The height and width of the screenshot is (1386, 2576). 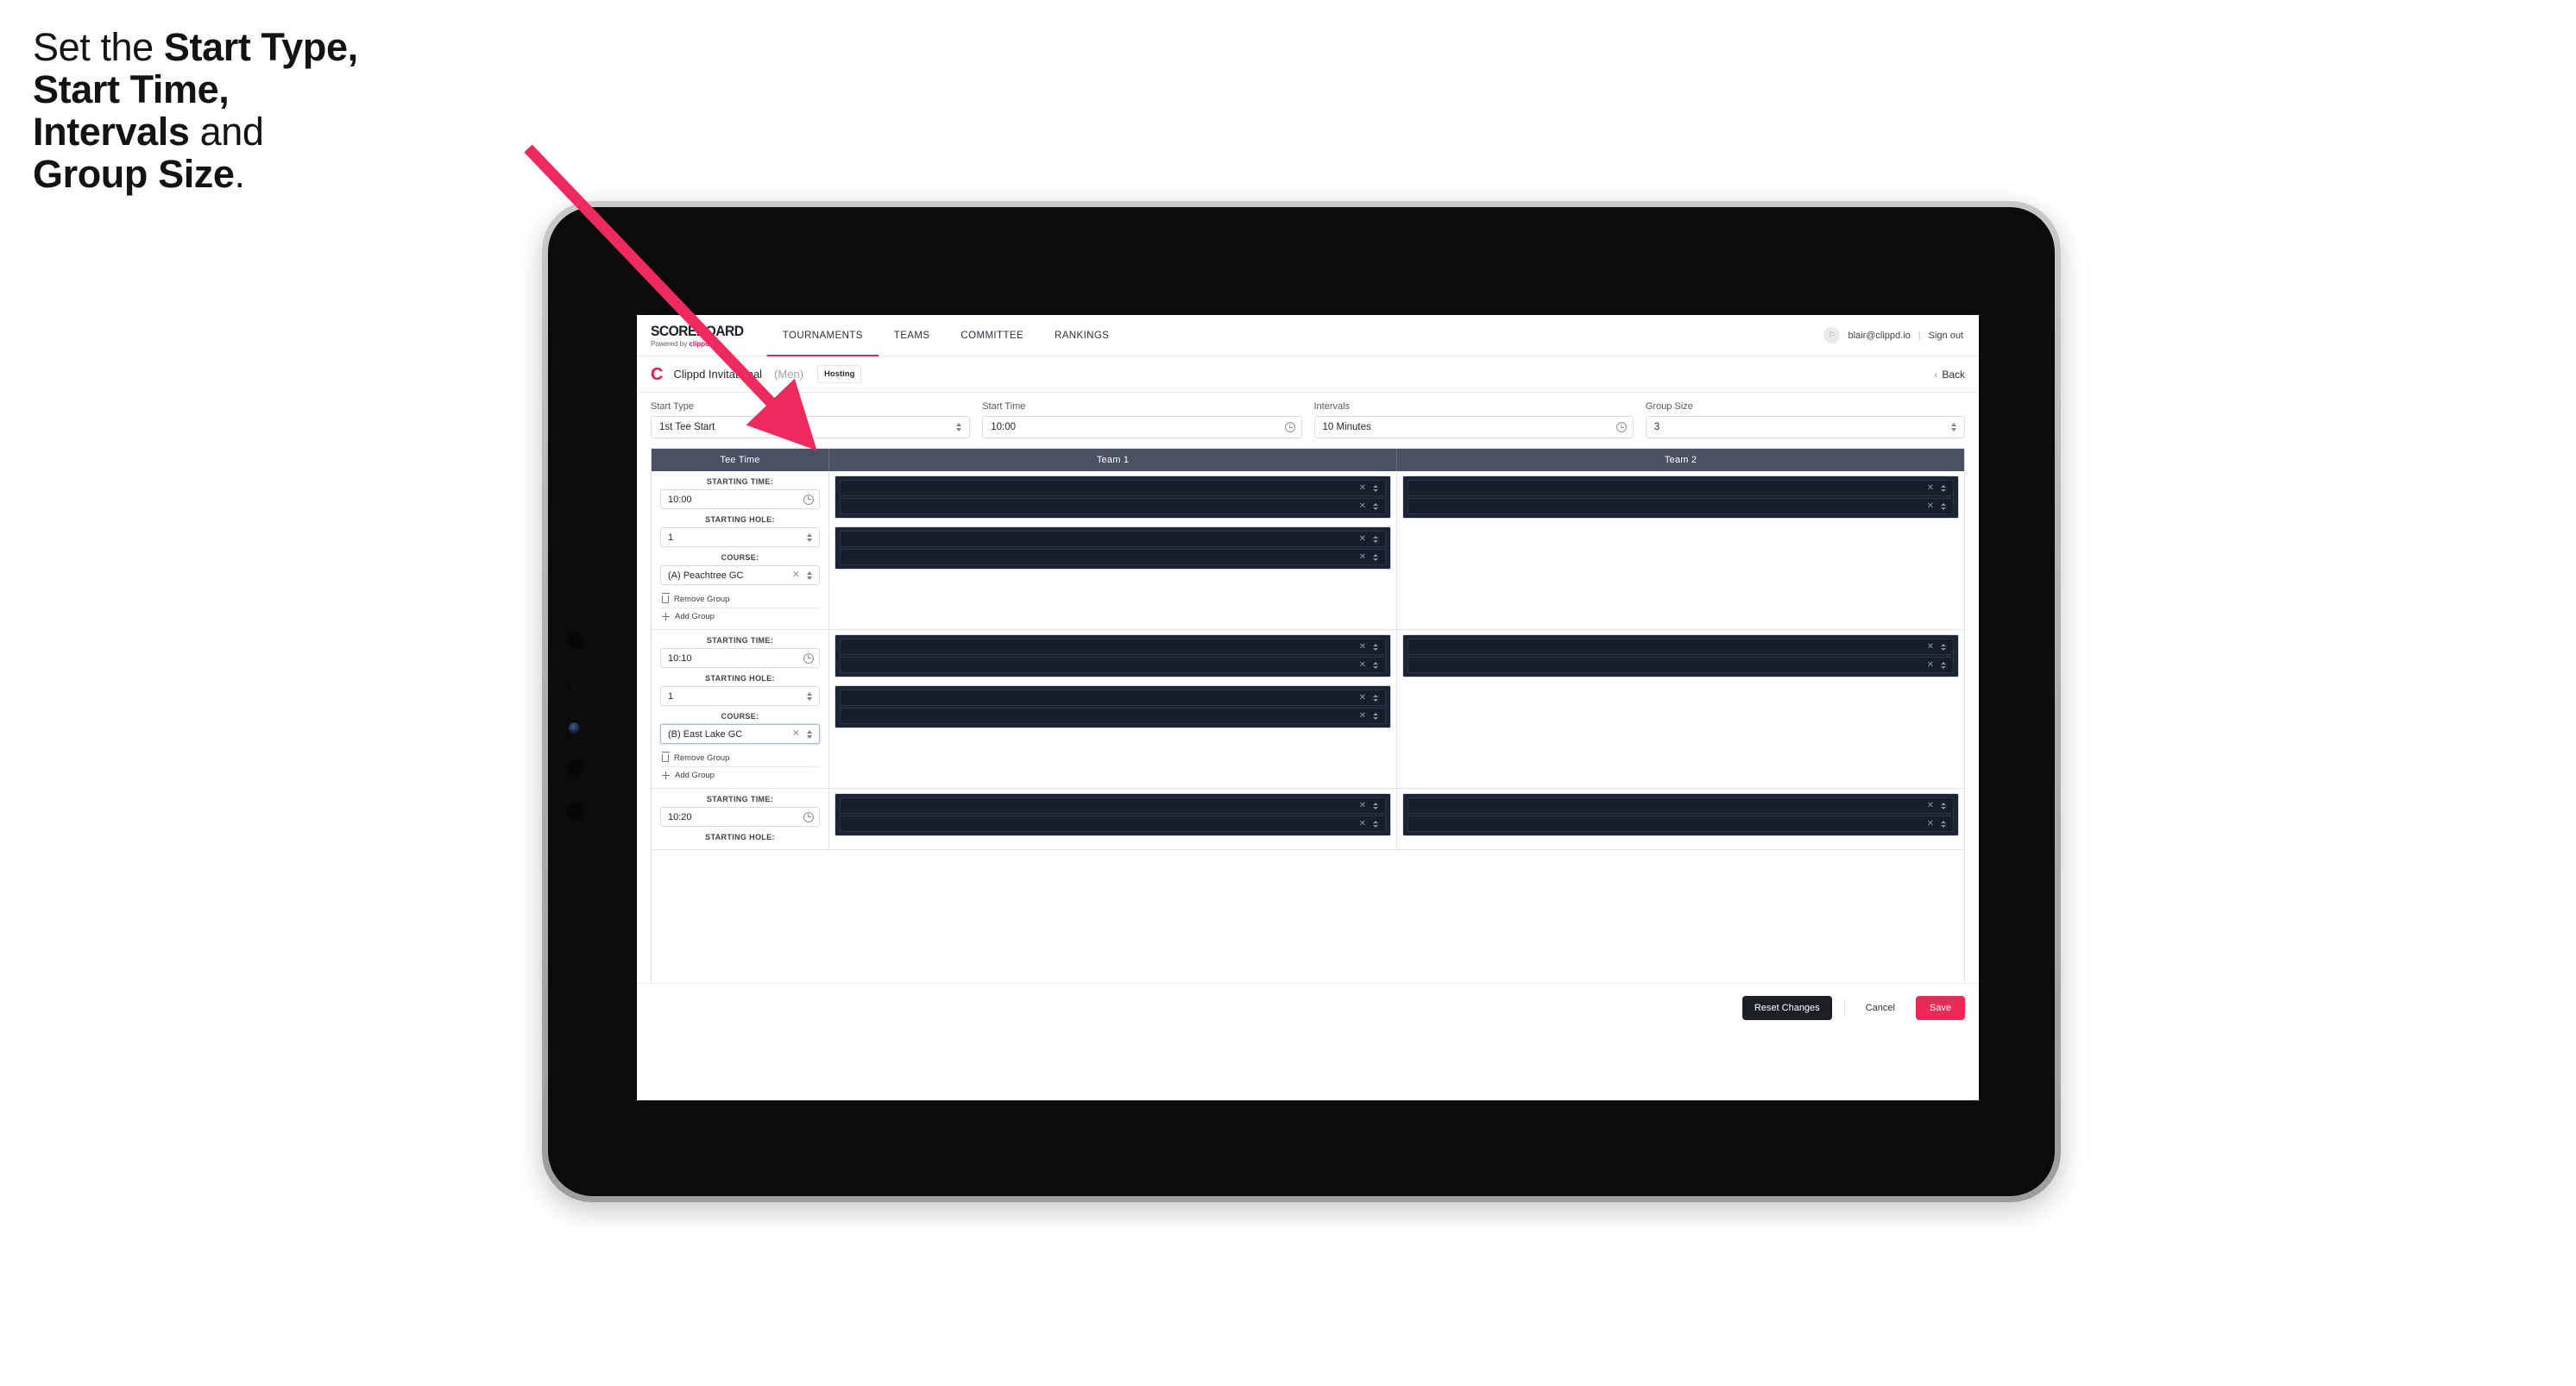 I want to click on bezel-sensor2-icon, so click(x=575, y=768).